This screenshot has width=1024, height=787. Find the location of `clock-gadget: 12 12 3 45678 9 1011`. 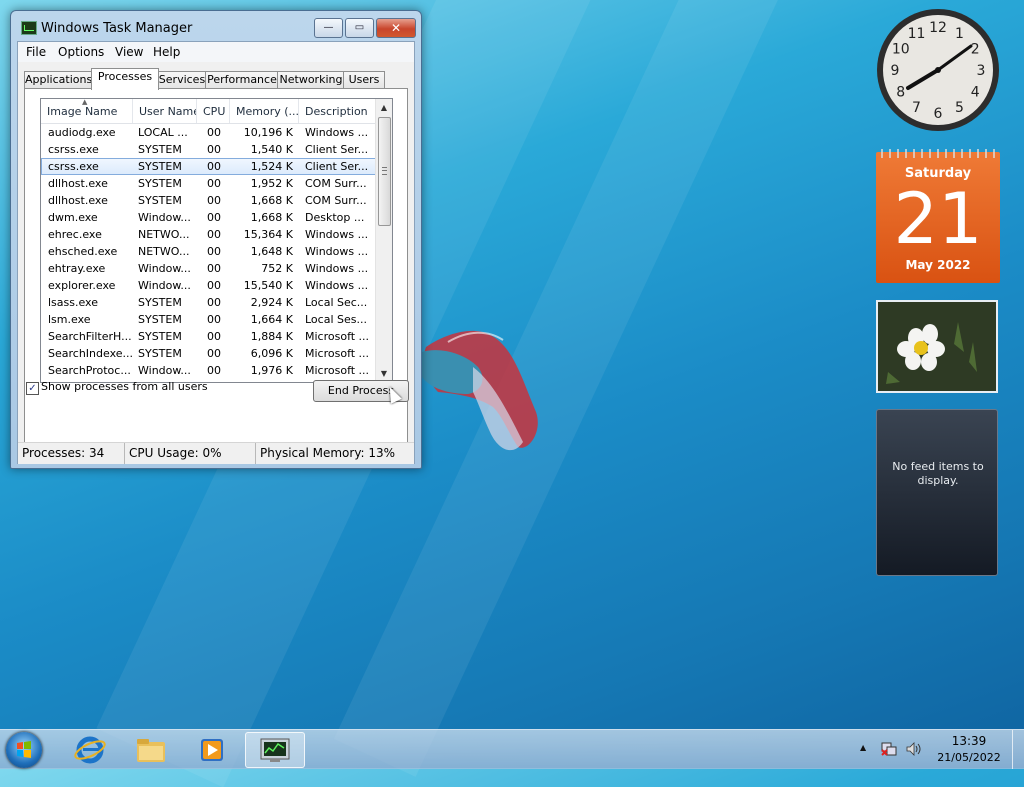

clock-gadget: 12 12 3 45678 9 1011 is located at coordinates (938, 70).